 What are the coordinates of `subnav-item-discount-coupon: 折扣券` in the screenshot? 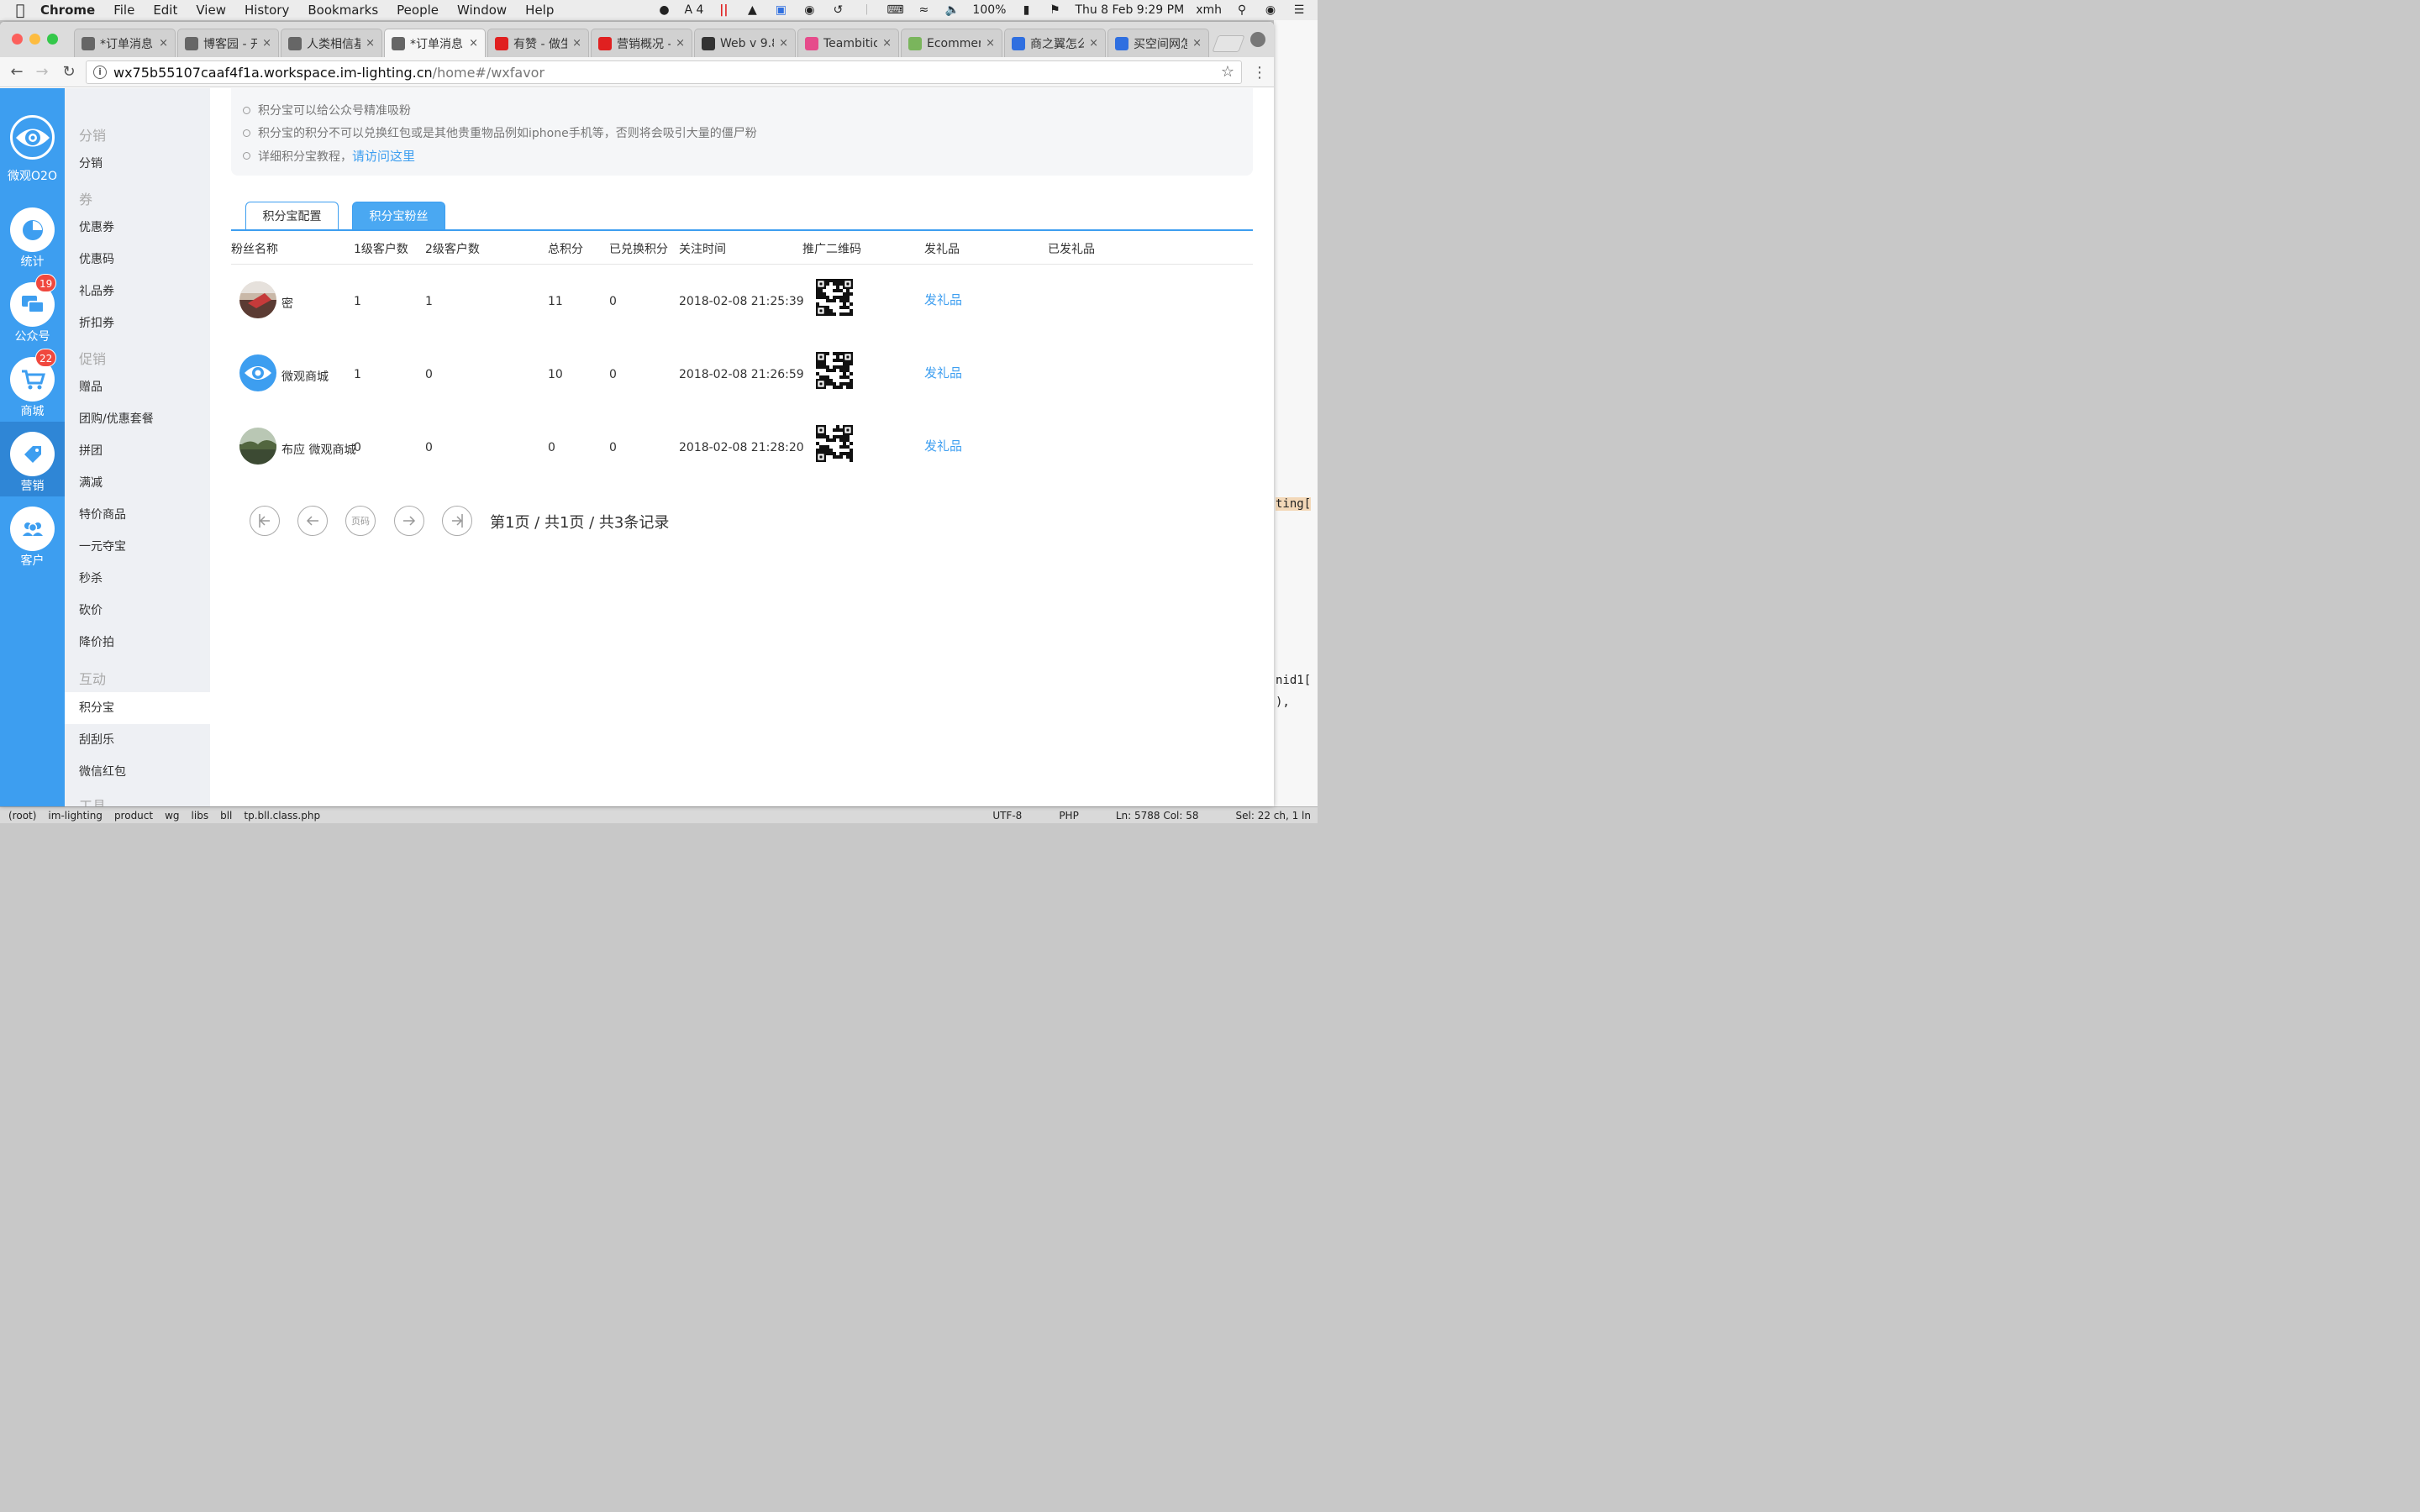 It's located at (138, 323).